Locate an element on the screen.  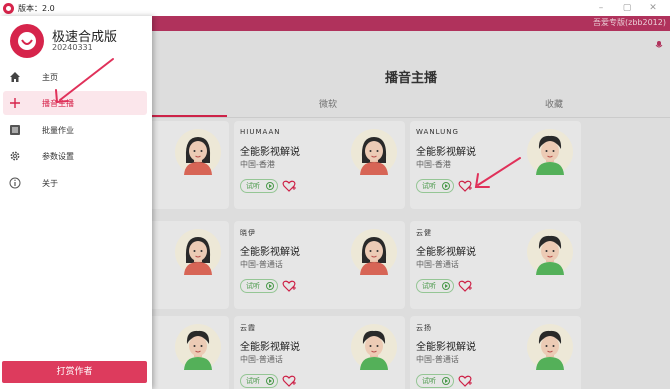
version-label: 版本：2.0 is located at coordinates (36, 8).